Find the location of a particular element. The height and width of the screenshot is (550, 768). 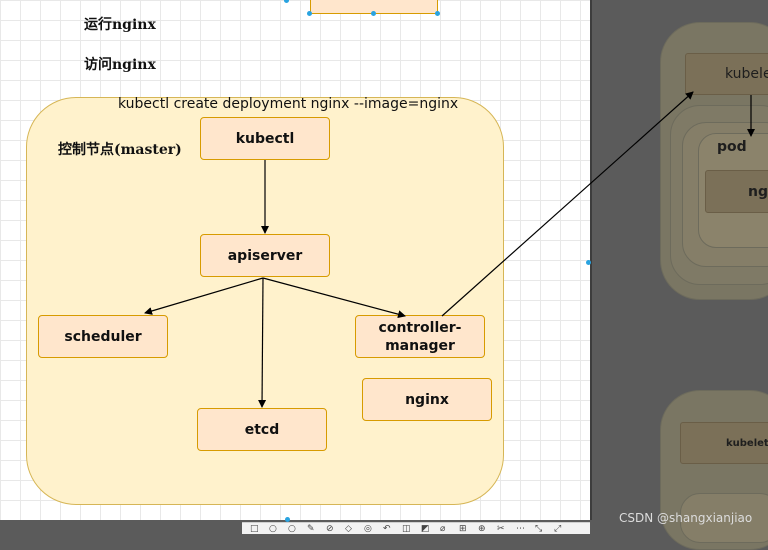

nginx-node: nginx is located at coordinates (427, 399).